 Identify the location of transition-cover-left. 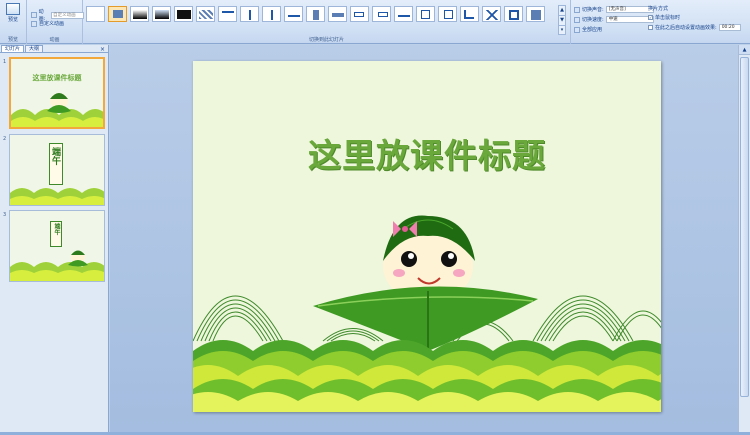
(425, 14).